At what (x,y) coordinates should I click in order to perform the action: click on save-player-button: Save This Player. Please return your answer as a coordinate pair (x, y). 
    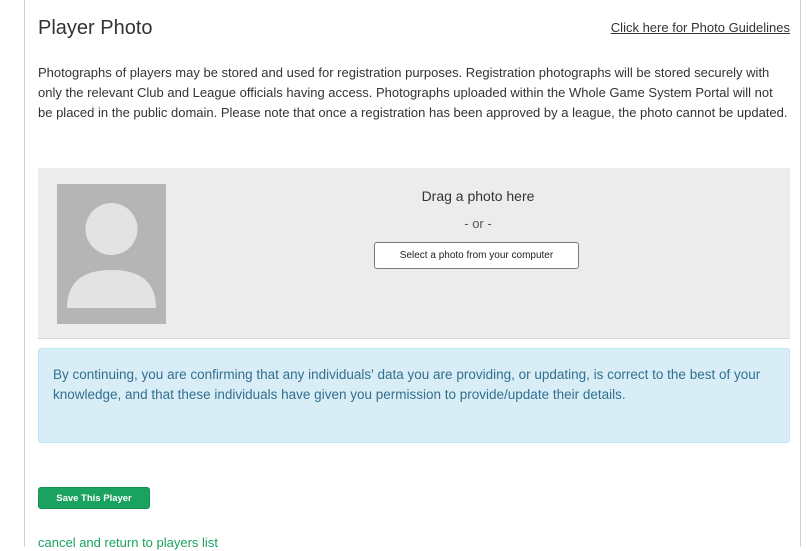
    Looking at the image, I should click on (94, 498).